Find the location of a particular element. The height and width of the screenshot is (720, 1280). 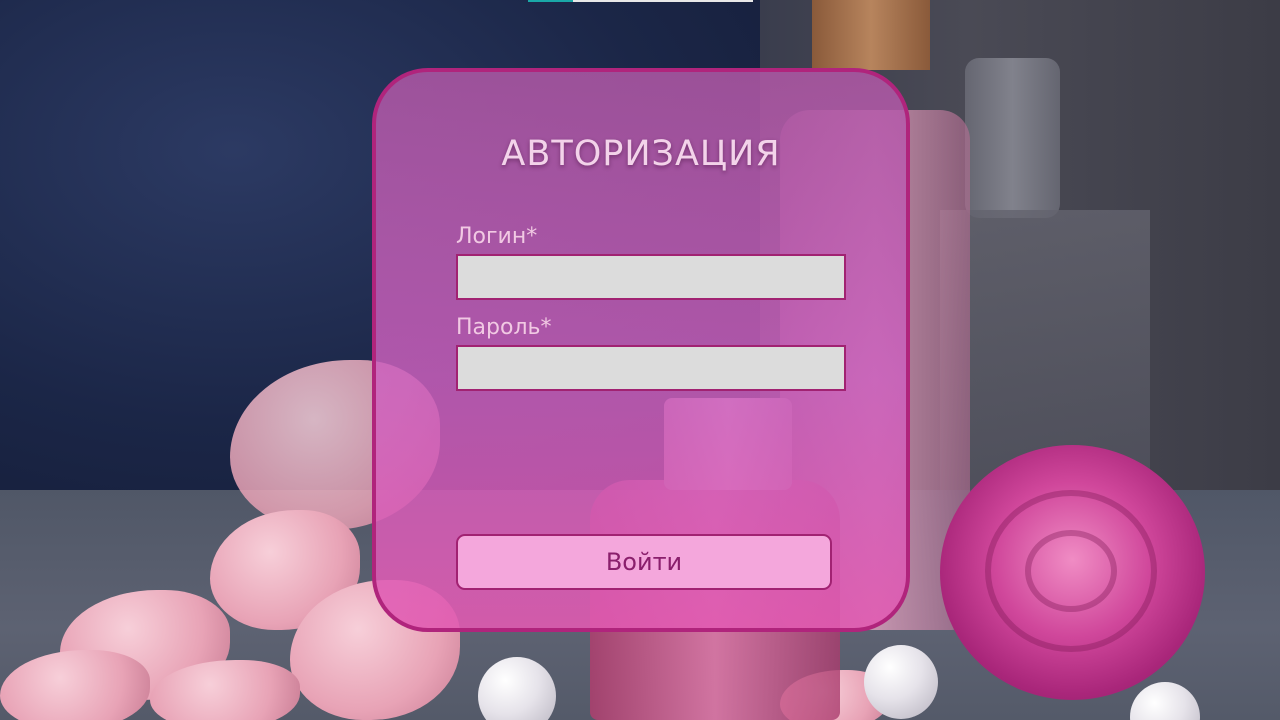

password-label: Пароль* is located at coordinates (504, 327).